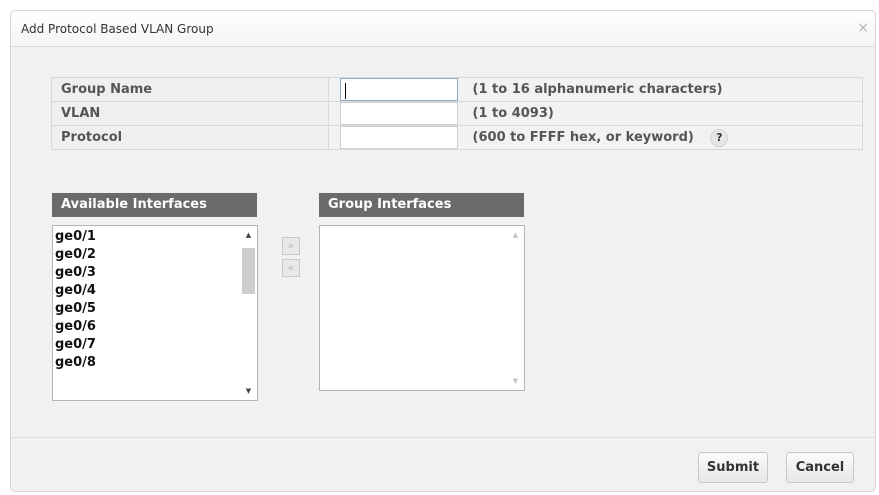 Image resolution: width=879 pixels, height=495 pixels. Describe the element at coordinates (75, 255) in the screenshot. I see `interface-list-item: ge0/2` at that location.